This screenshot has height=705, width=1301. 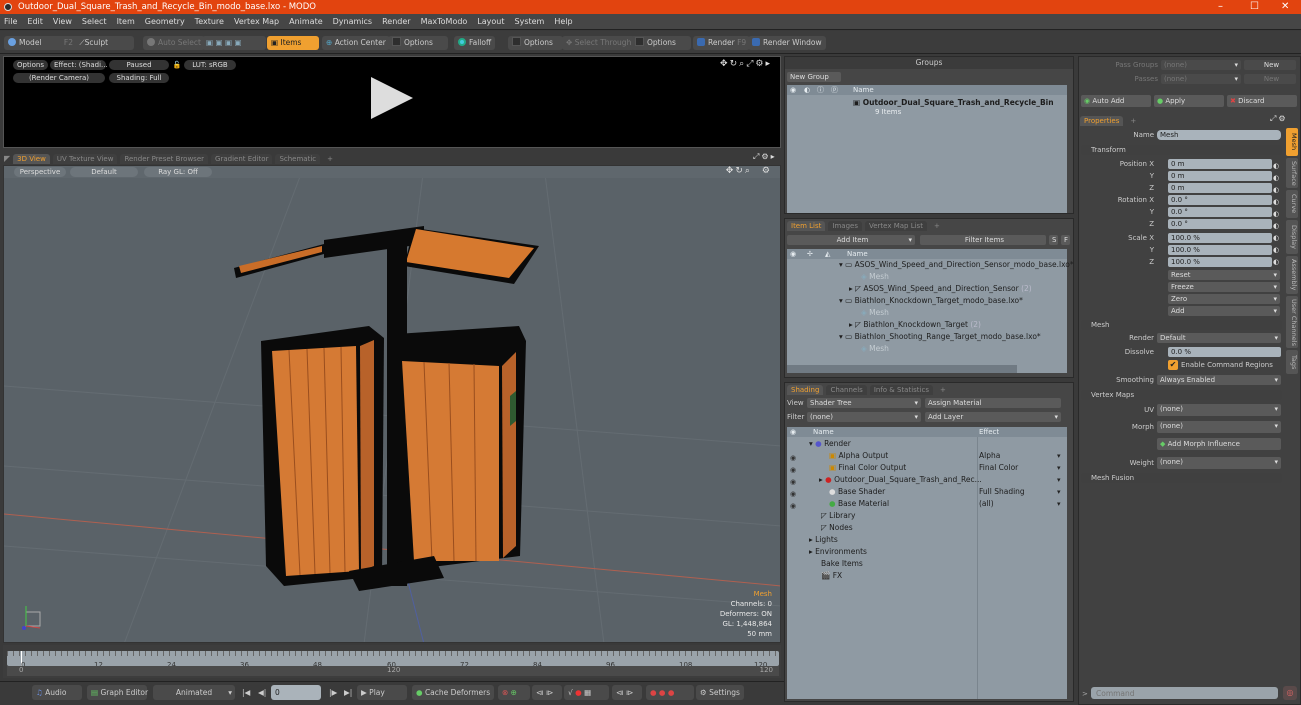 I want to click on vertex-maps-section: Vertex Maps, so click(x=1181, y=395).